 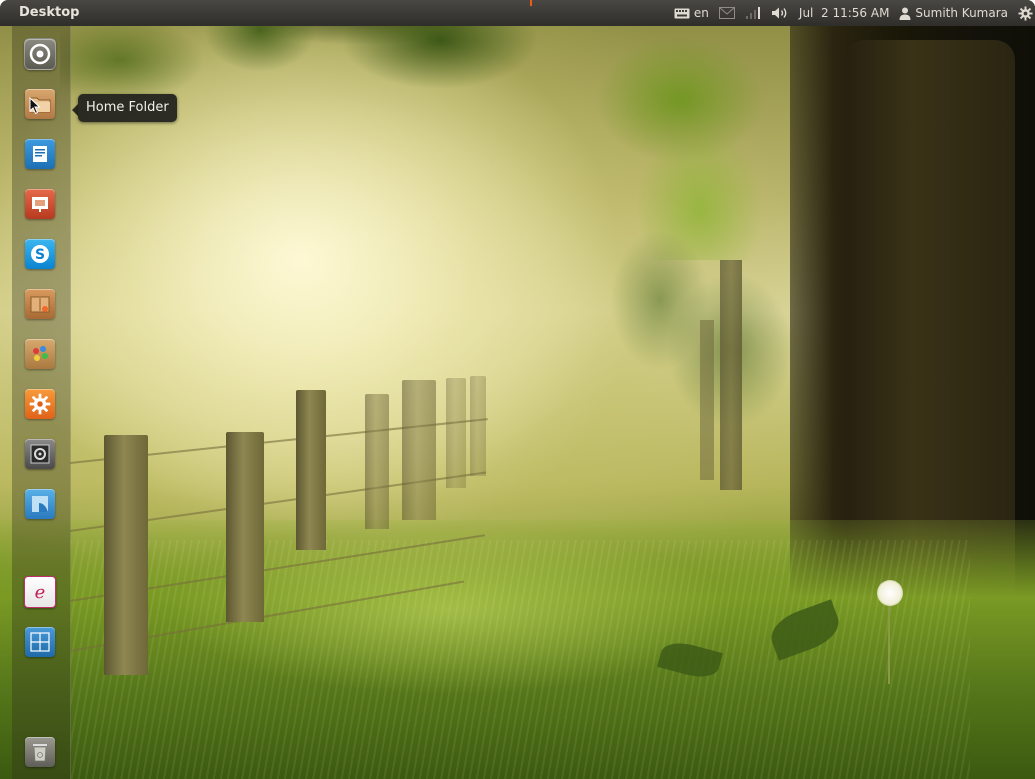 What do you see at coordinates (701, 13) in the screenshot?
I see `keyboard-layout-label: en` at bounding box center [701, 13].